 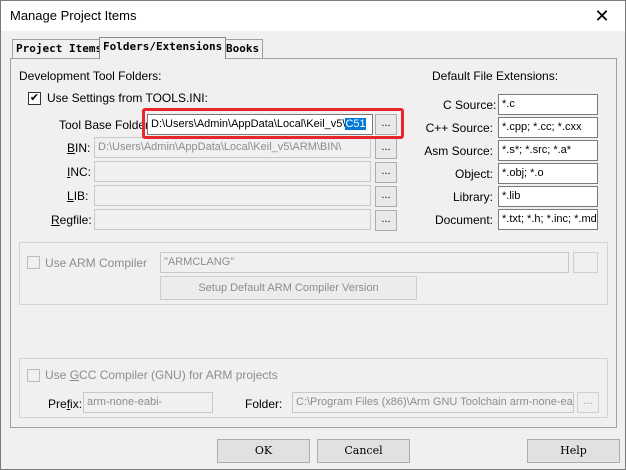 What do you see at coordinates (548, 127) in the screenshot?
I see `ext-cpp-source-input: *.cpp; *.cc; *.cxx` at bounding box center [548, 127].